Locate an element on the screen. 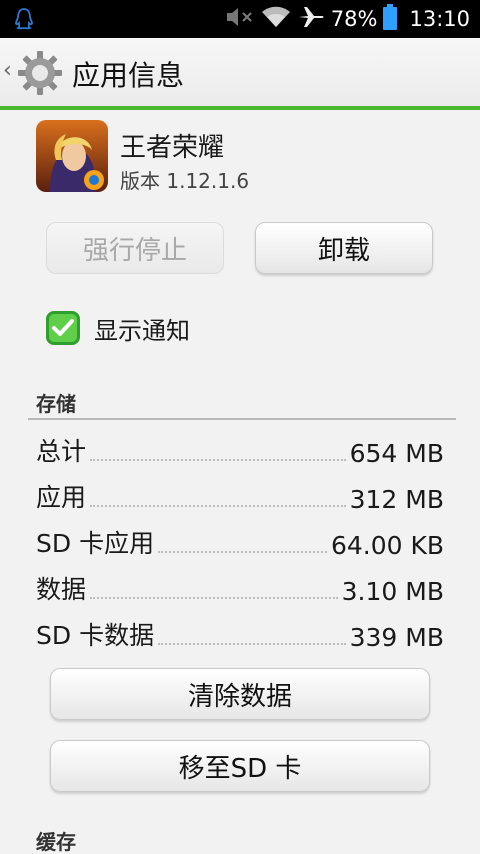 This screenshot has width=480, height=854. storage-row-total: 总计 654 MB is located at coordinates (240, 450).